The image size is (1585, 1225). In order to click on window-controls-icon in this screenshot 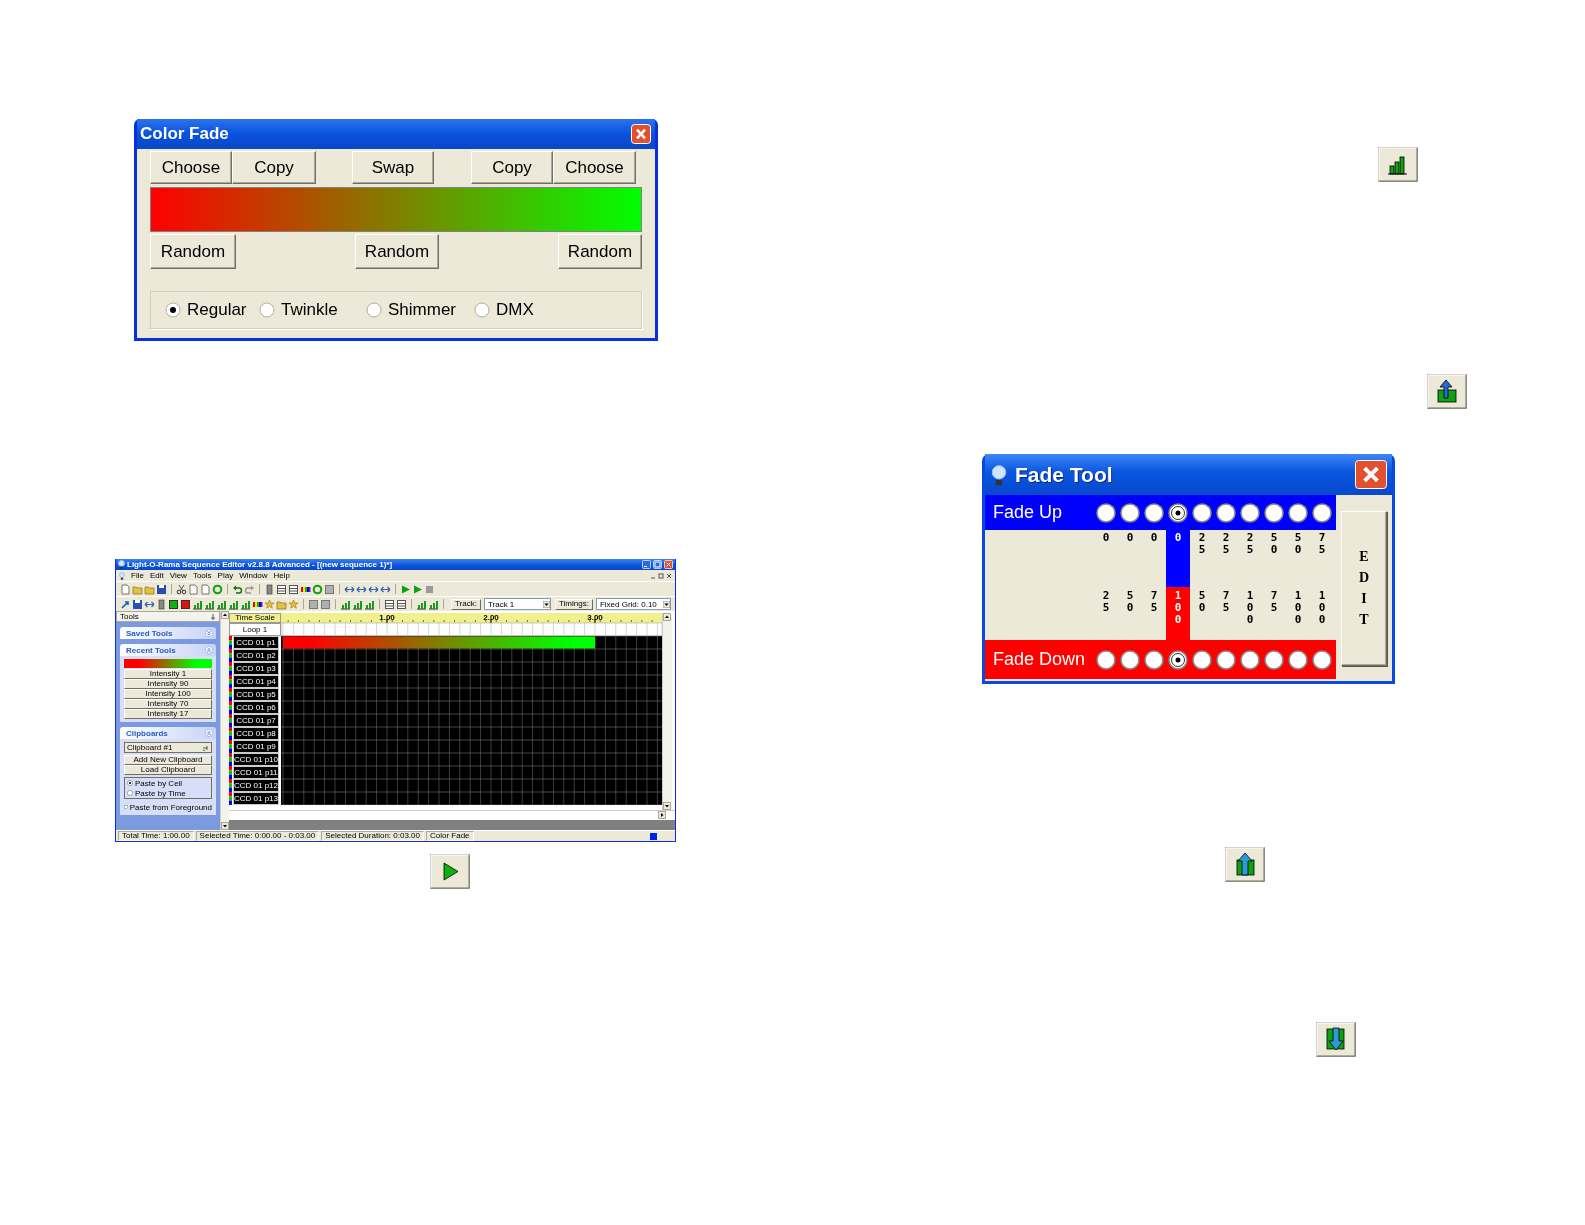, I will do `click(661, 575)`.